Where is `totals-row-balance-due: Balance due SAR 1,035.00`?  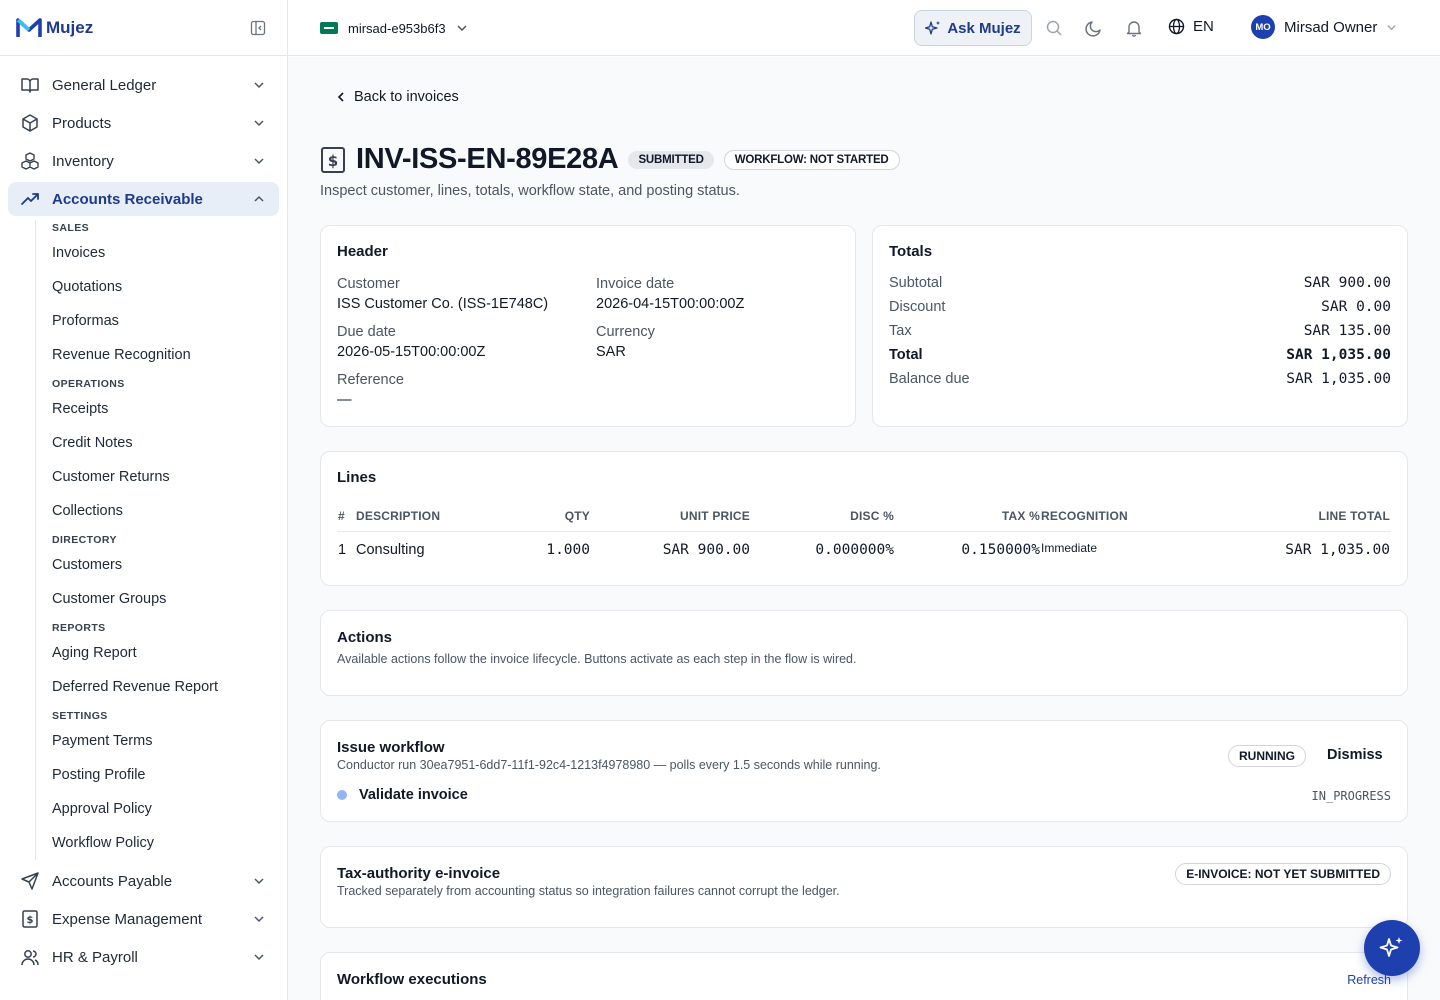
totals-row-balance-due: Balance due SAR 1,035.00 is located at coordinates (1140, 383).